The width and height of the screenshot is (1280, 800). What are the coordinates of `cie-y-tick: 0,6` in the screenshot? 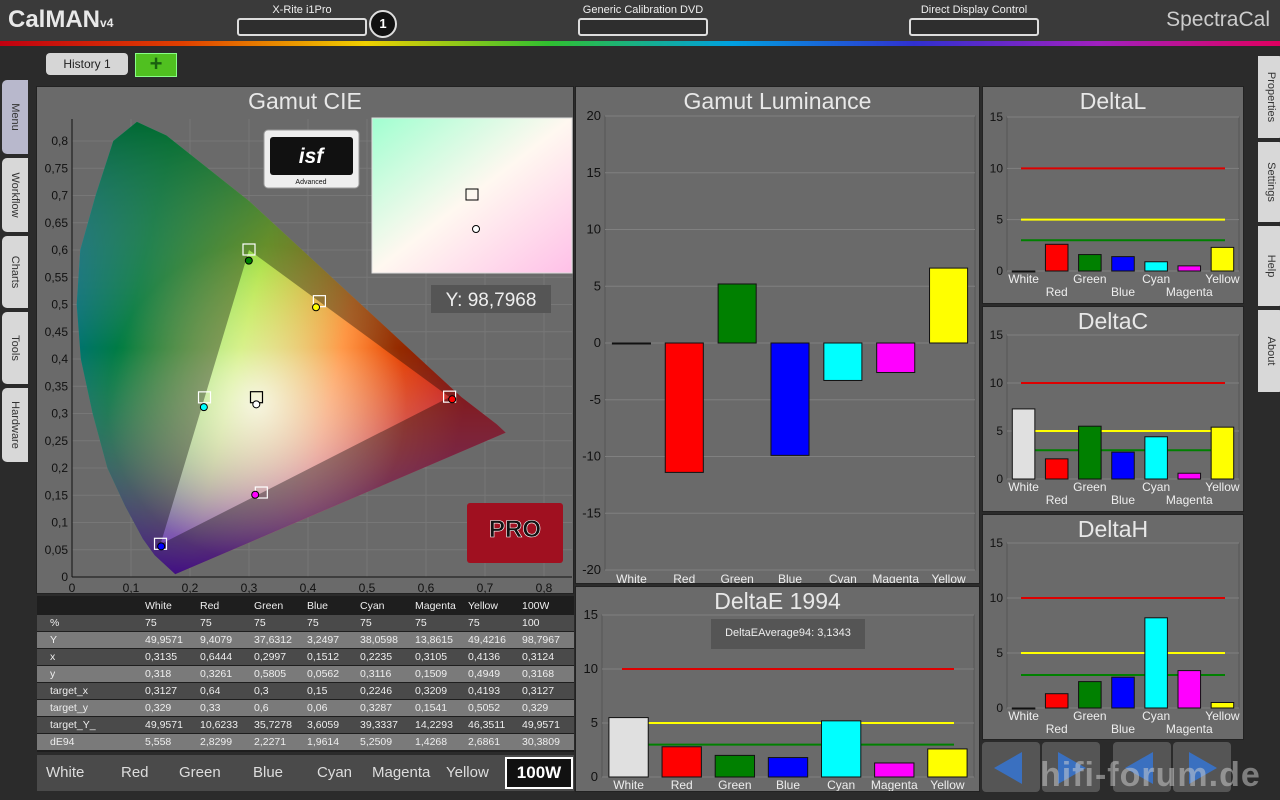 It's located at (59, 250).